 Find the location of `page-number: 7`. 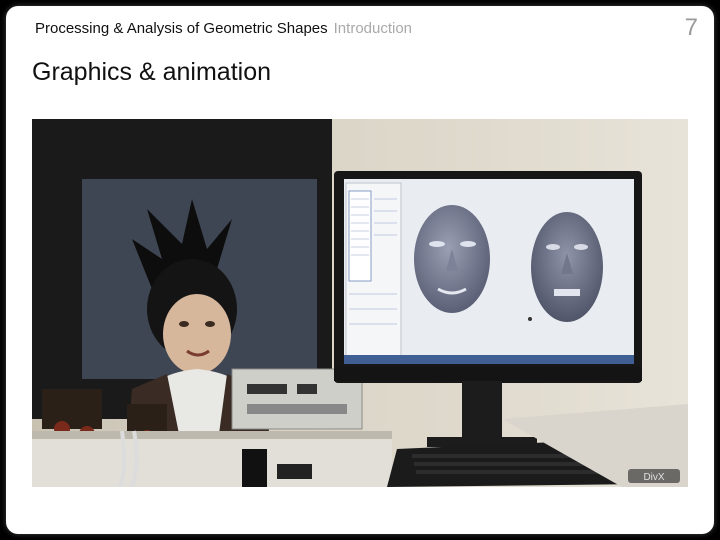

page-number: 7 is located at coordinates (691, 27).